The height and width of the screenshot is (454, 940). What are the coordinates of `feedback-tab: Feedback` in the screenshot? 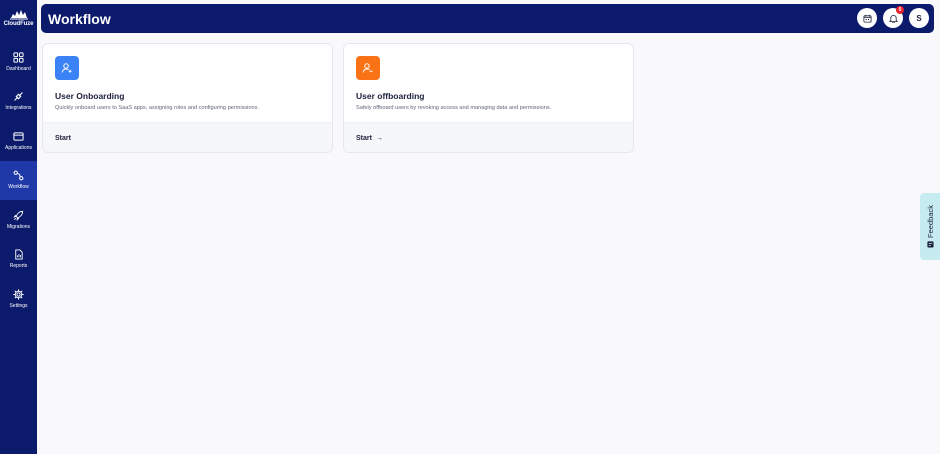 It's located at (930, 226).